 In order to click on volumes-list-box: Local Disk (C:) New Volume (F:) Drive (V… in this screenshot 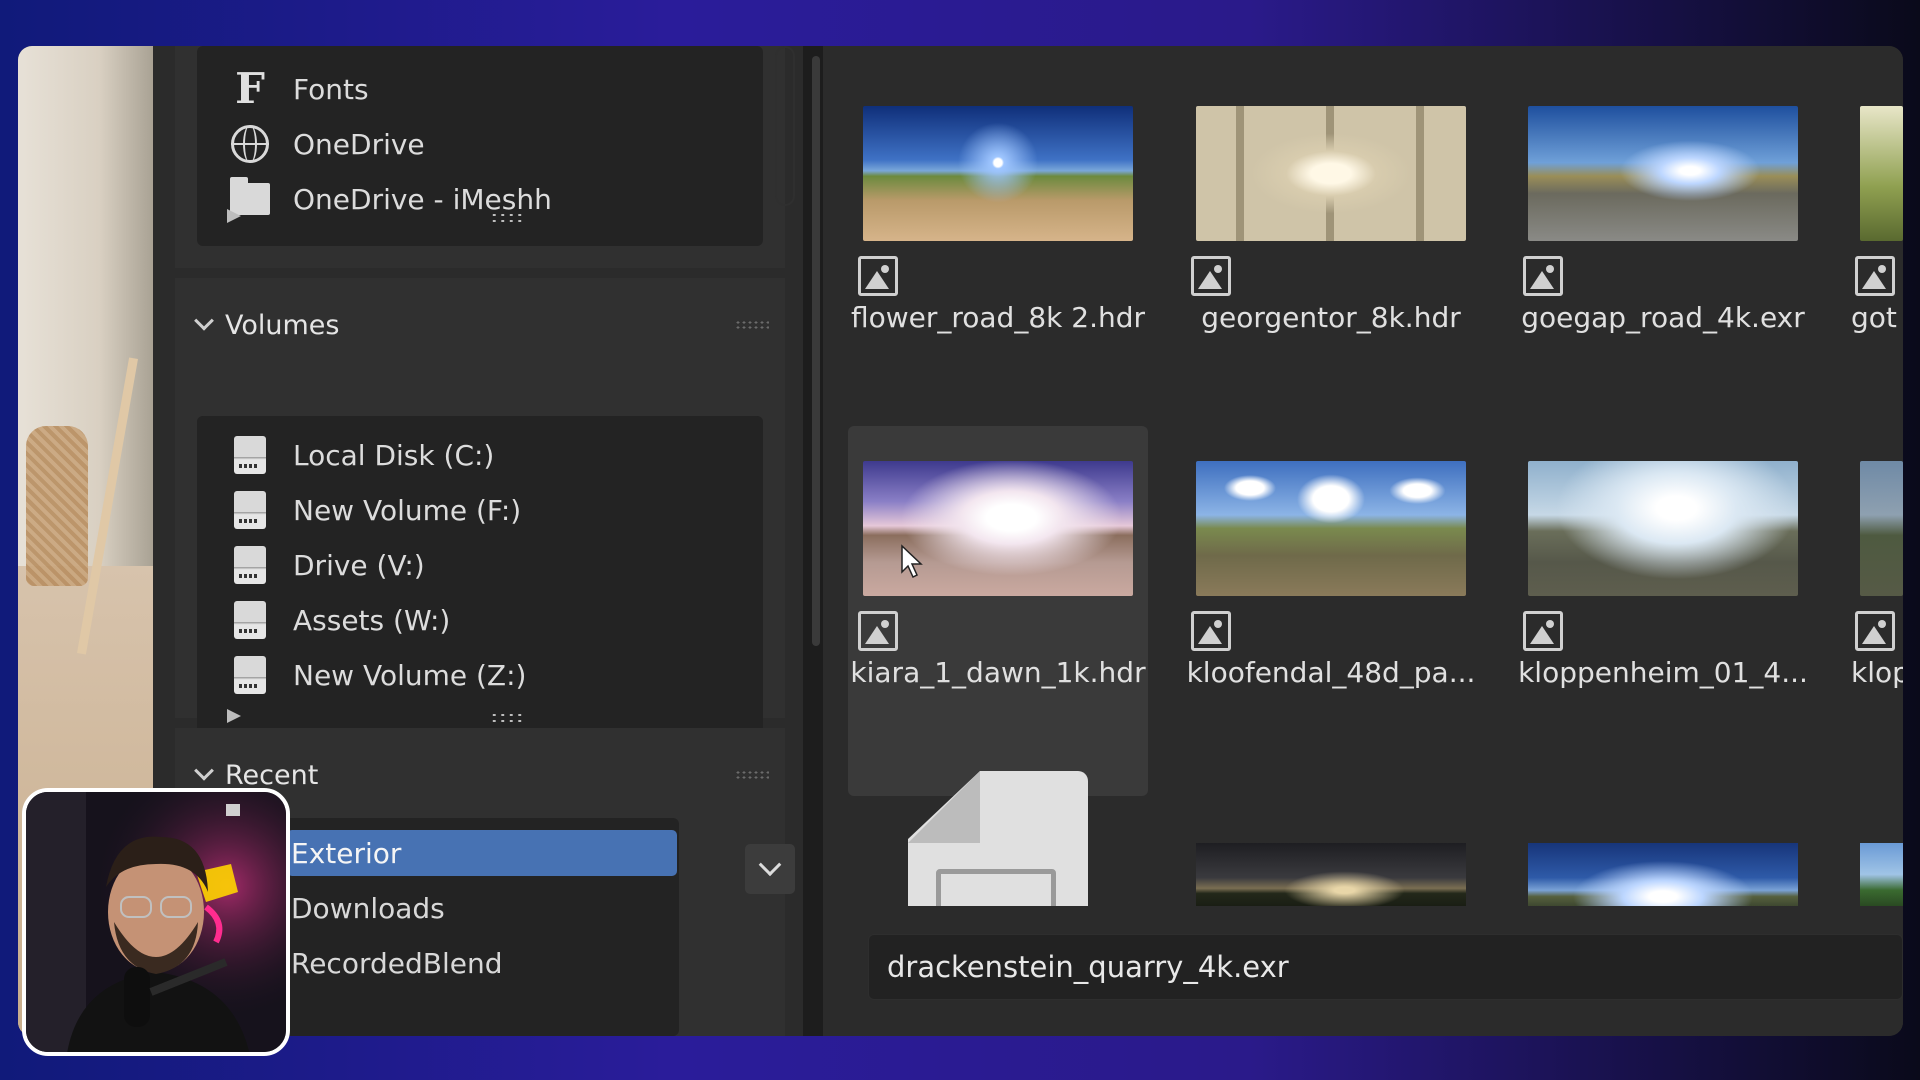, I will do `click(480, 578)`.